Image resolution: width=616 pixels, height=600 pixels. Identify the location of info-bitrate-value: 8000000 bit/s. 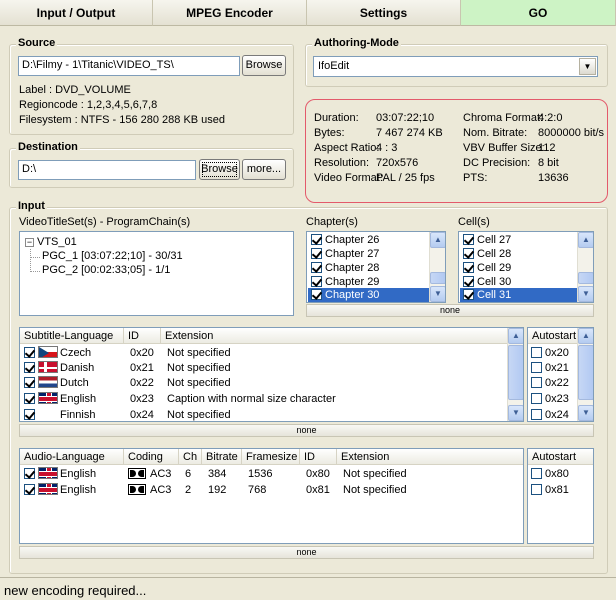
(571, 133).